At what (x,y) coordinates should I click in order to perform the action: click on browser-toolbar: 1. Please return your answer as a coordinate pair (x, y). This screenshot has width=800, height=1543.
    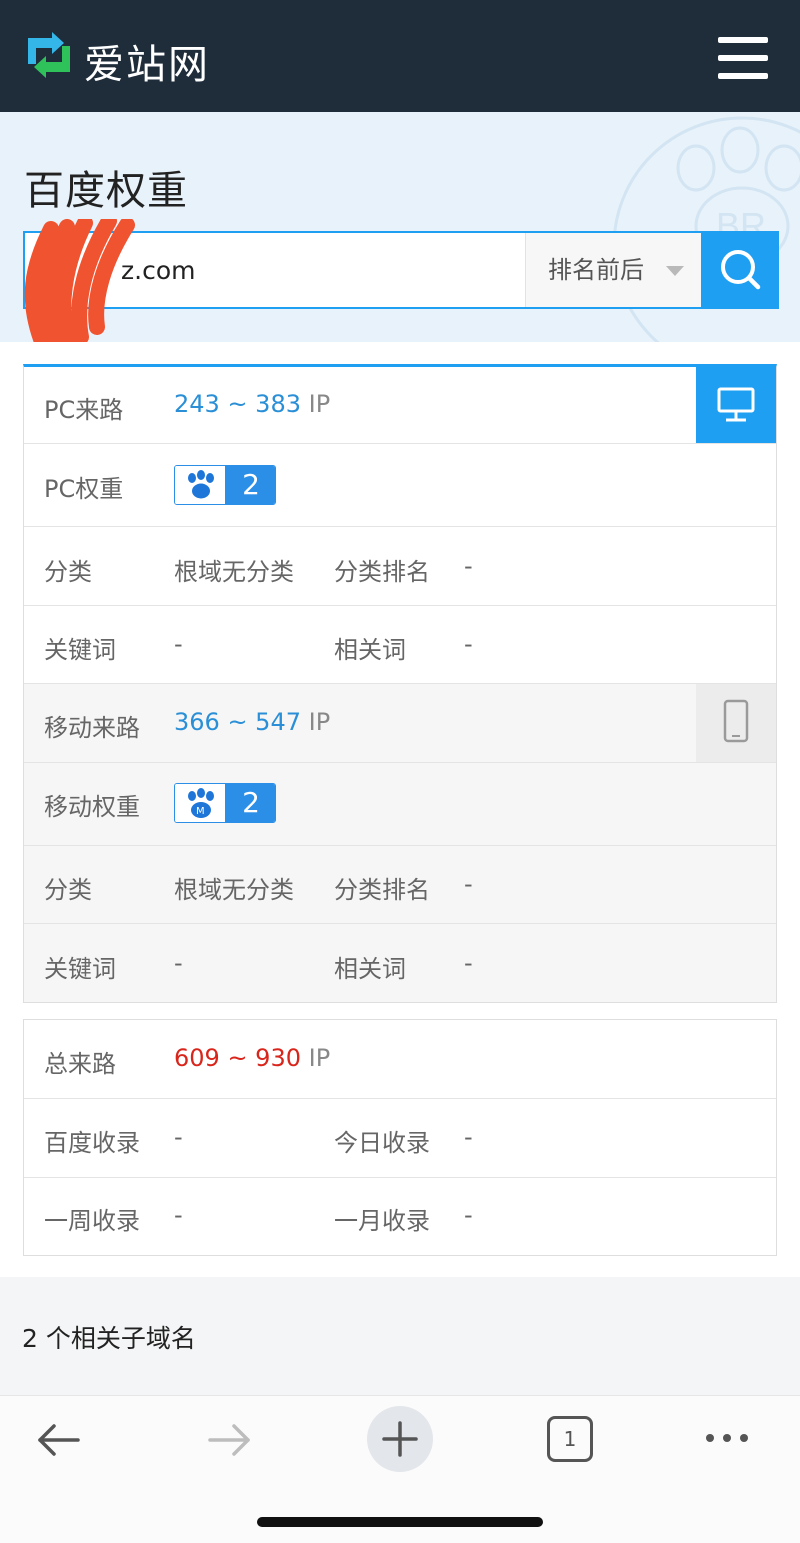
    Looking at the image, I should click on (400, 1469).